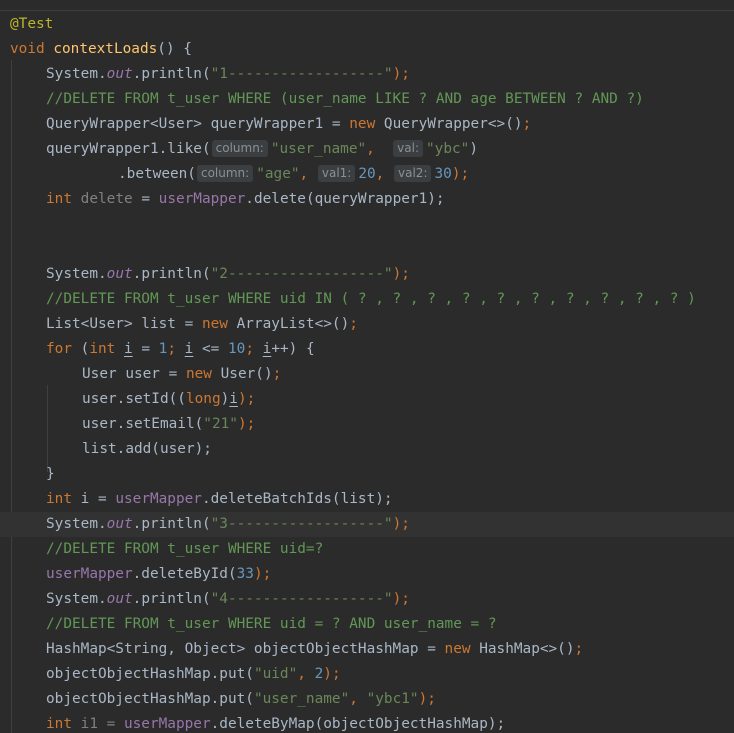  Describe the element at coordinates (367, 49) in the screenshot. I see `code-line: void contextLoads() {` at that location.